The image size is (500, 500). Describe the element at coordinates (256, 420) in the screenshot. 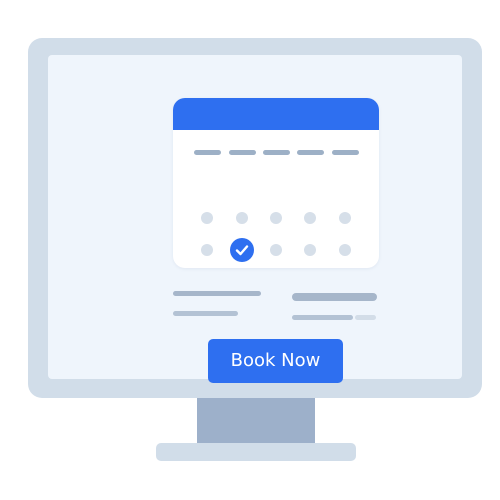

I see `monitor-stand-neck` at that location.